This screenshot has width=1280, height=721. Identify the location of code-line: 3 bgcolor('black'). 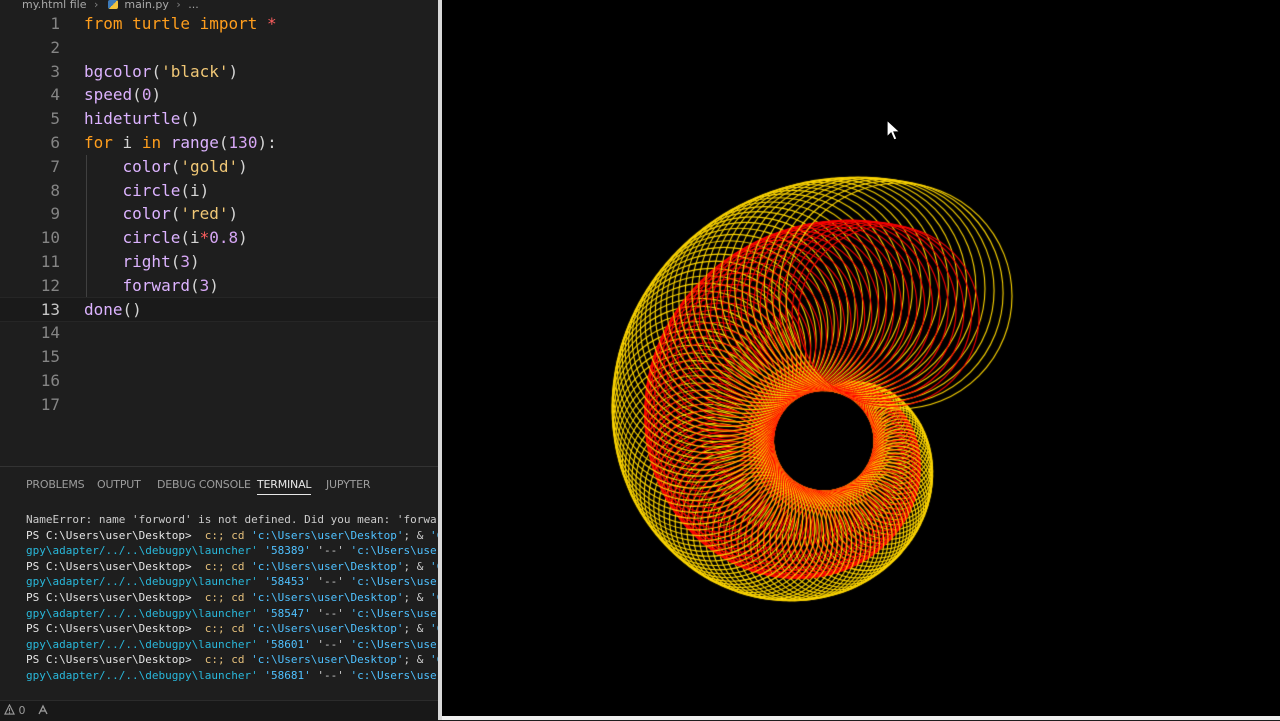
(219, 72).